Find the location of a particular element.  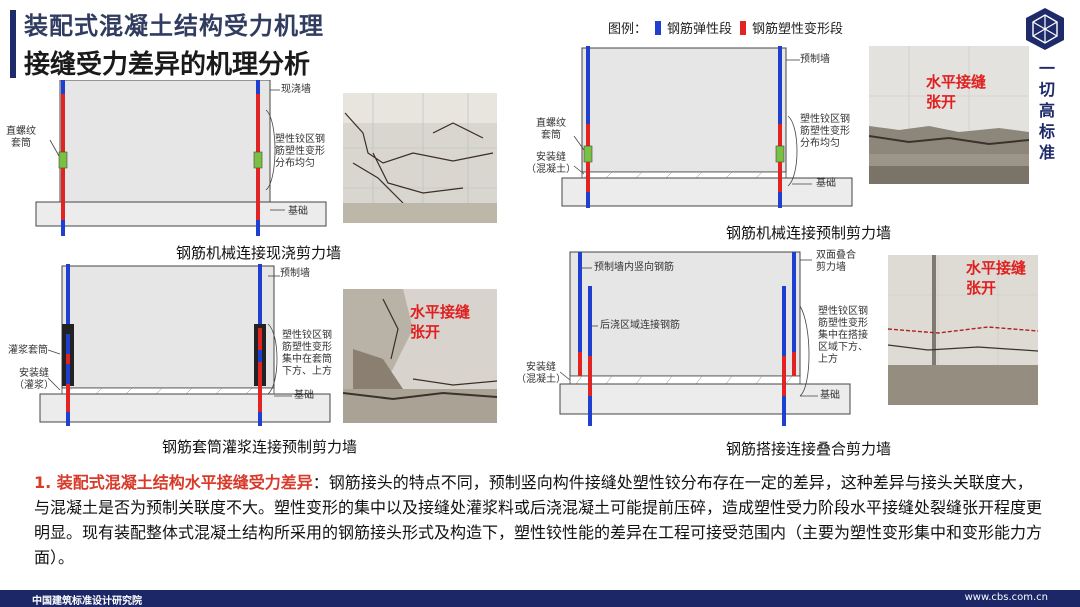

d4-plastic-label: 塑性铰区钢 筋塑性变形 集中在搭接 区域下方、 上方 is located at coordinates (843, 335).